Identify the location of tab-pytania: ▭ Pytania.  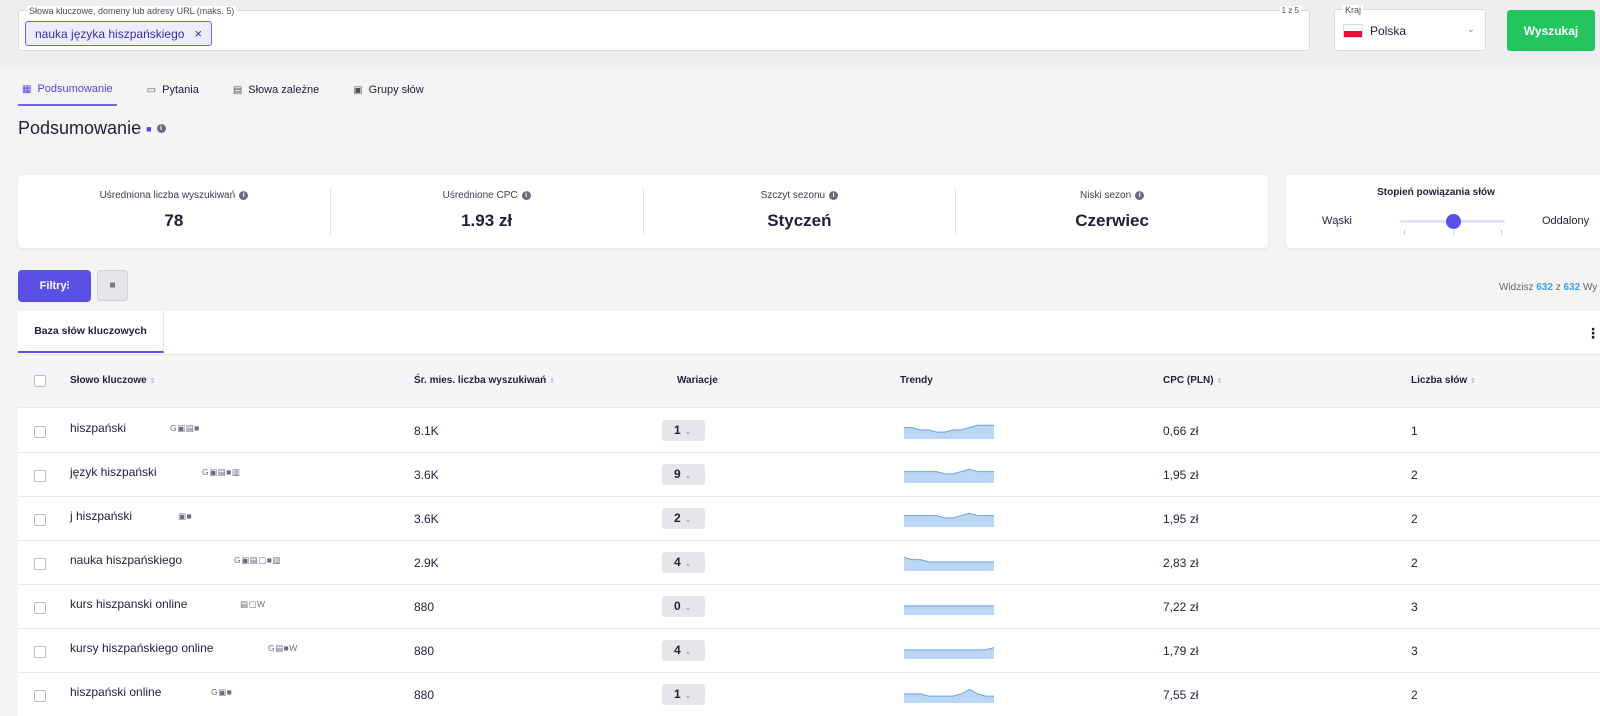
(173, 94).